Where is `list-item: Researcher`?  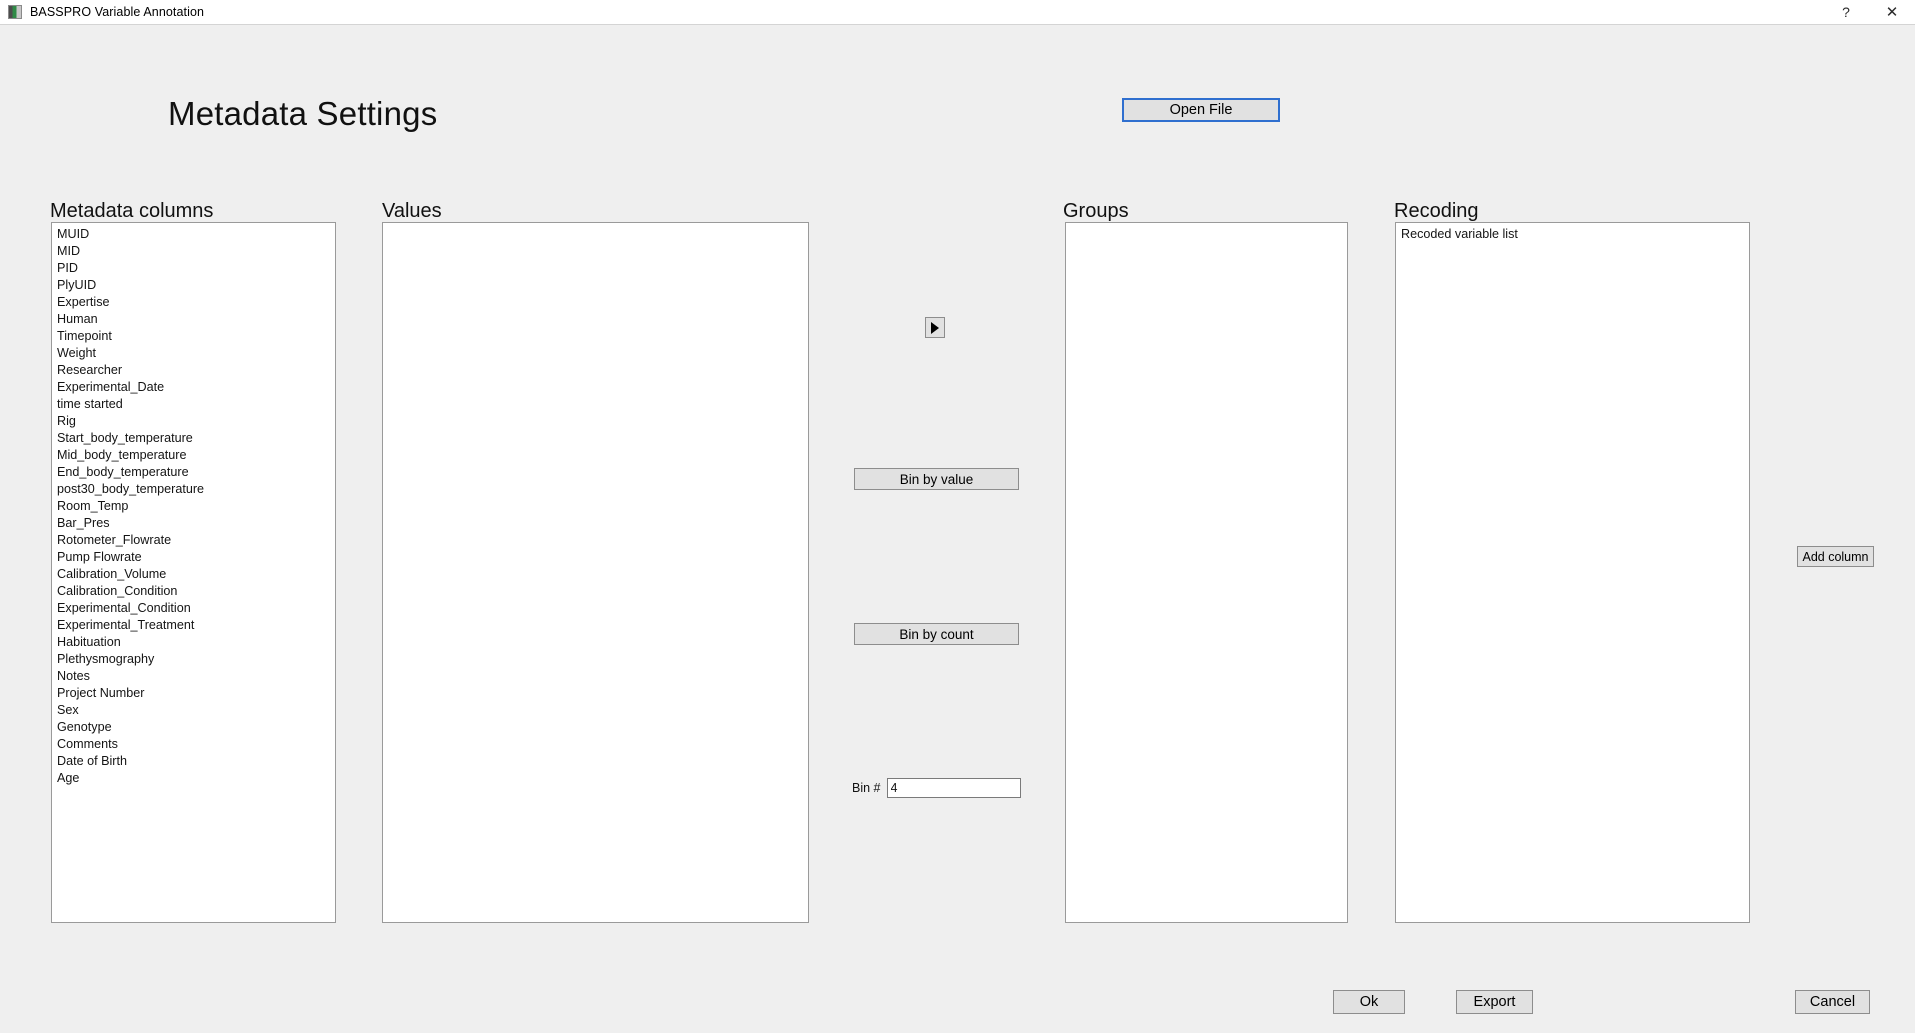
list-item: Researcher is located at coordinates (193, 370).